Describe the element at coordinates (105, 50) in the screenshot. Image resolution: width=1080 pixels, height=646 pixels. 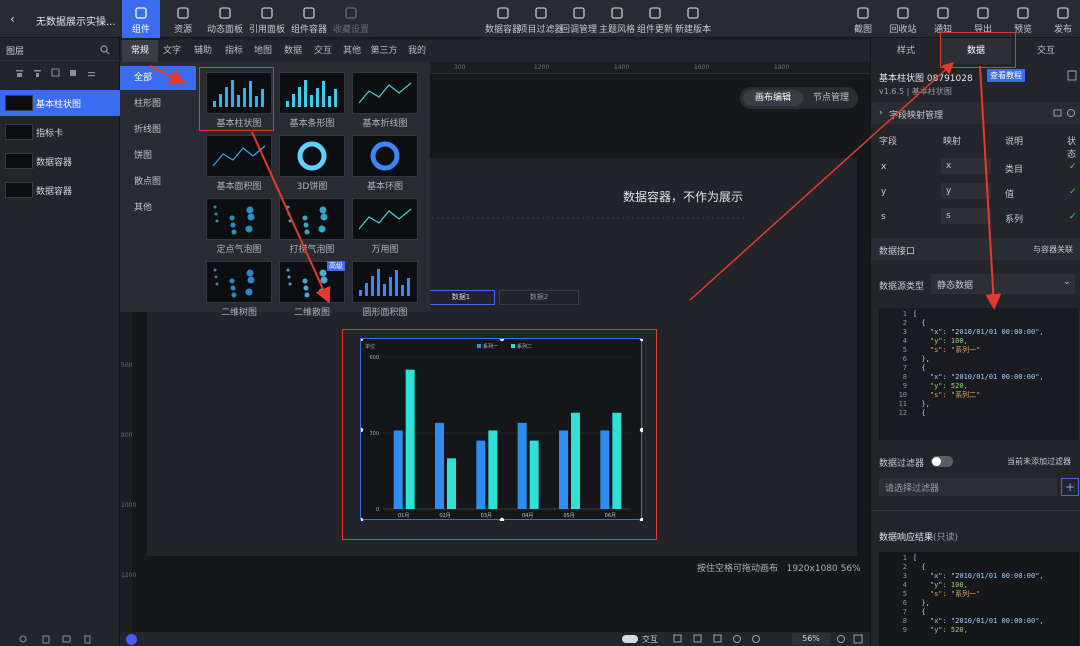
I see `search-icon` at that location.